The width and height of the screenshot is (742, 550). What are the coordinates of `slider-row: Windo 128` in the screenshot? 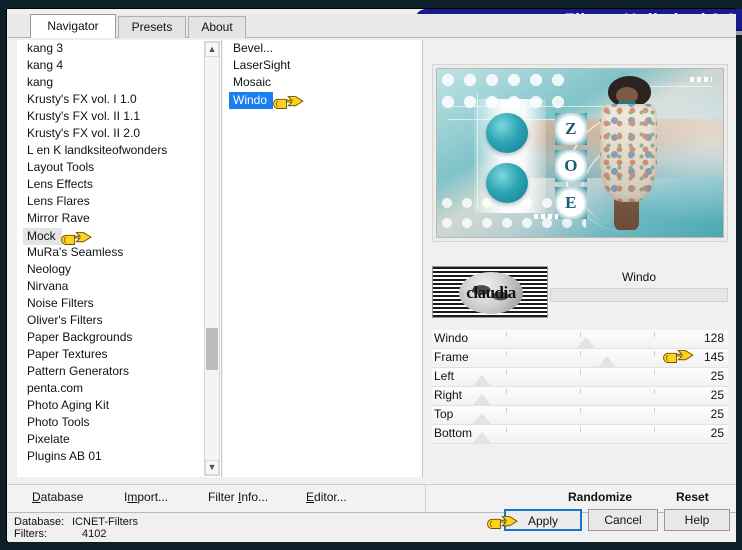 It's located at (580, 339).